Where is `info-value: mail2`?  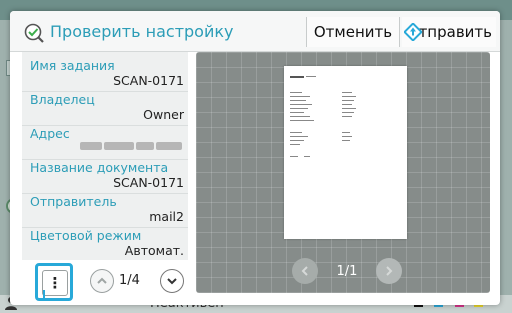 info-value: mail2 is located at coordinates (166, 216).